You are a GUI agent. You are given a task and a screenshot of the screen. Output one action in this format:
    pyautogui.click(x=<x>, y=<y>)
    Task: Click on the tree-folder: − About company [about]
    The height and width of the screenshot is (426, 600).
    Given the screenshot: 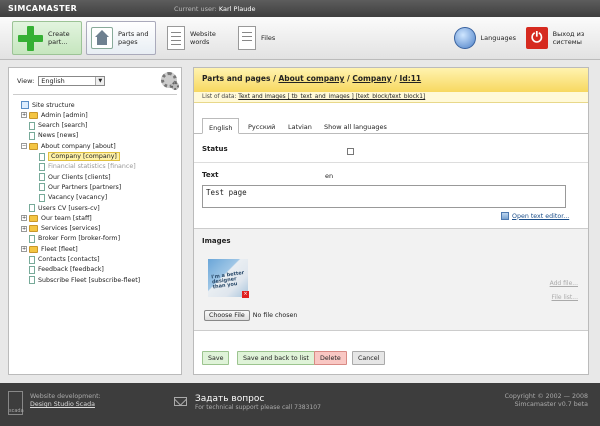 What is the action you would take?
    pyautogui.click(x=68, y=146)
    